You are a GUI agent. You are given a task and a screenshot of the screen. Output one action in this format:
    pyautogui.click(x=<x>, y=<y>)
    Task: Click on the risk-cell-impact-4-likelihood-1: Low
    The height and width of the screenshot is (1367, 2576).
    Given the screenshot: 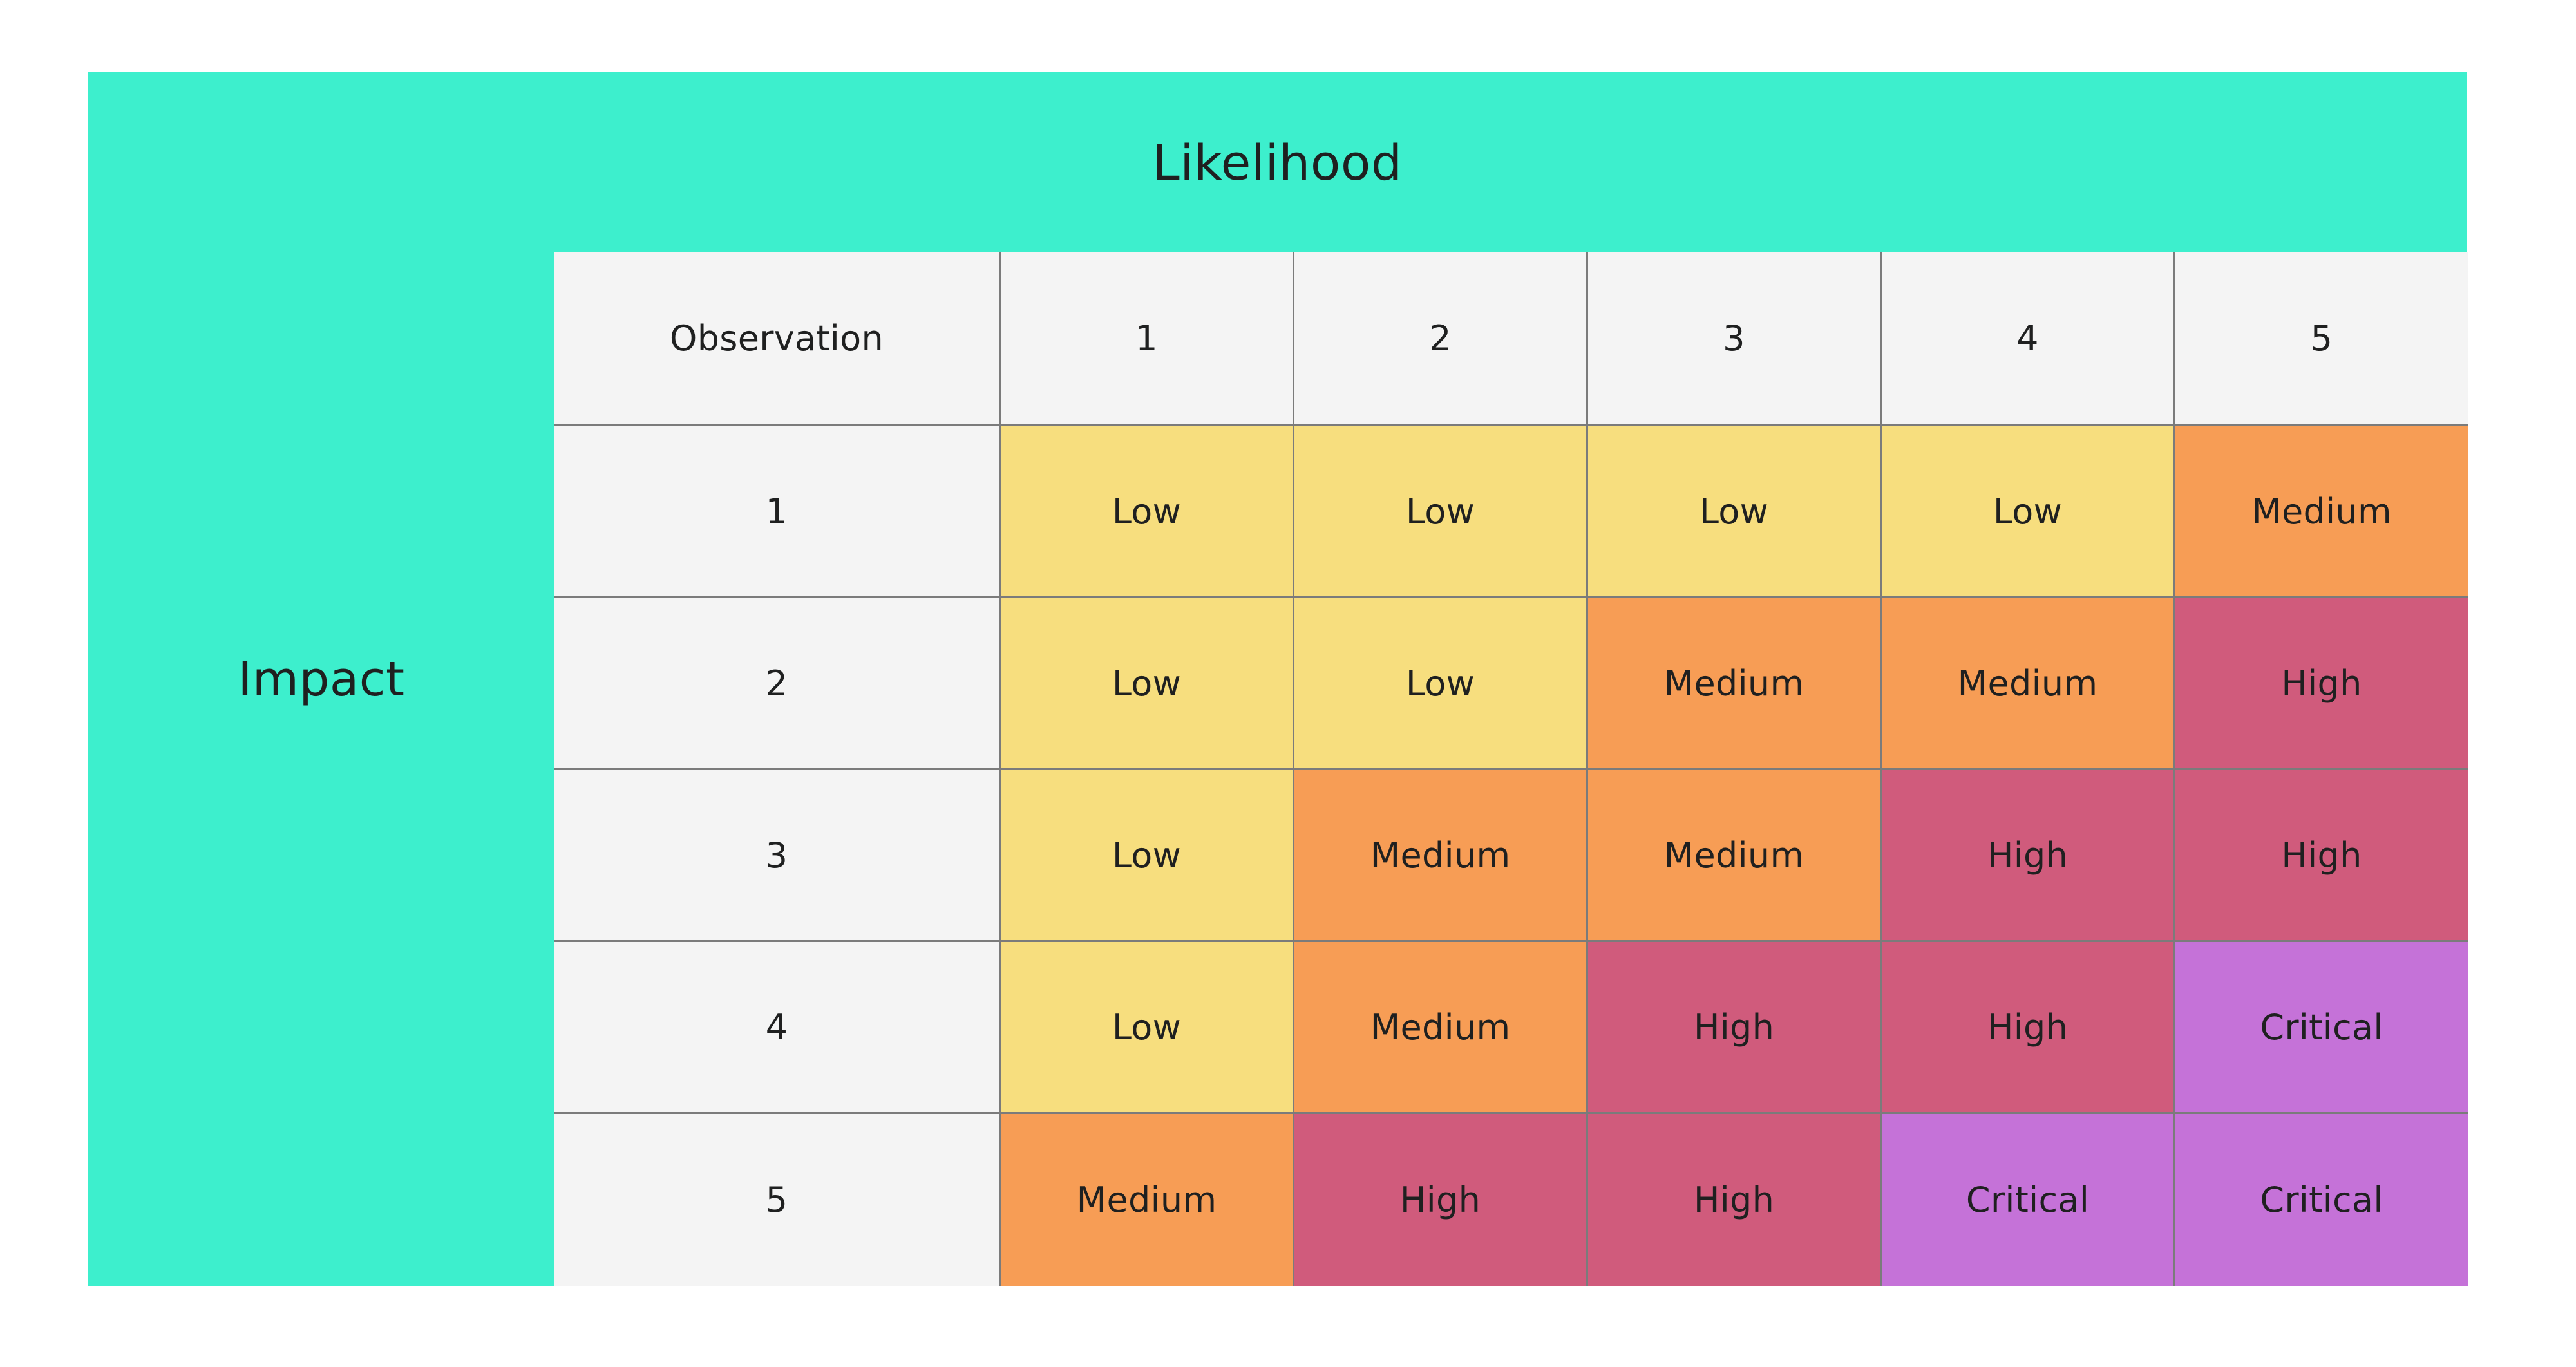 What is the action you would take?
    pyautogui.click(x=1147, y=1028)
    